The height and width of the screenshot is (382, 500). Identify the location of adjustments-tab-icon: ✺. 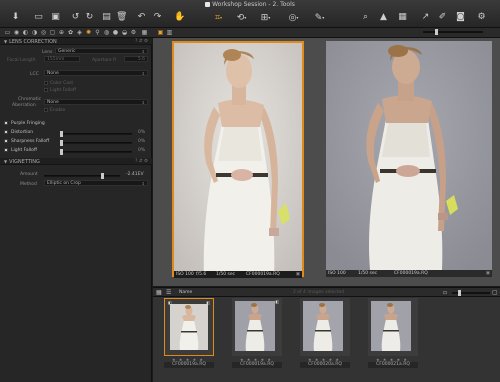
(88, 32).